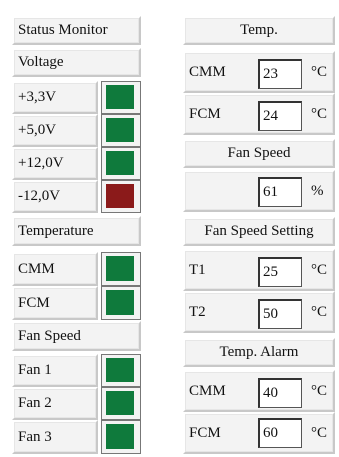  I want to click on status-monitor-title: Status Monitor, so click(63, 30).